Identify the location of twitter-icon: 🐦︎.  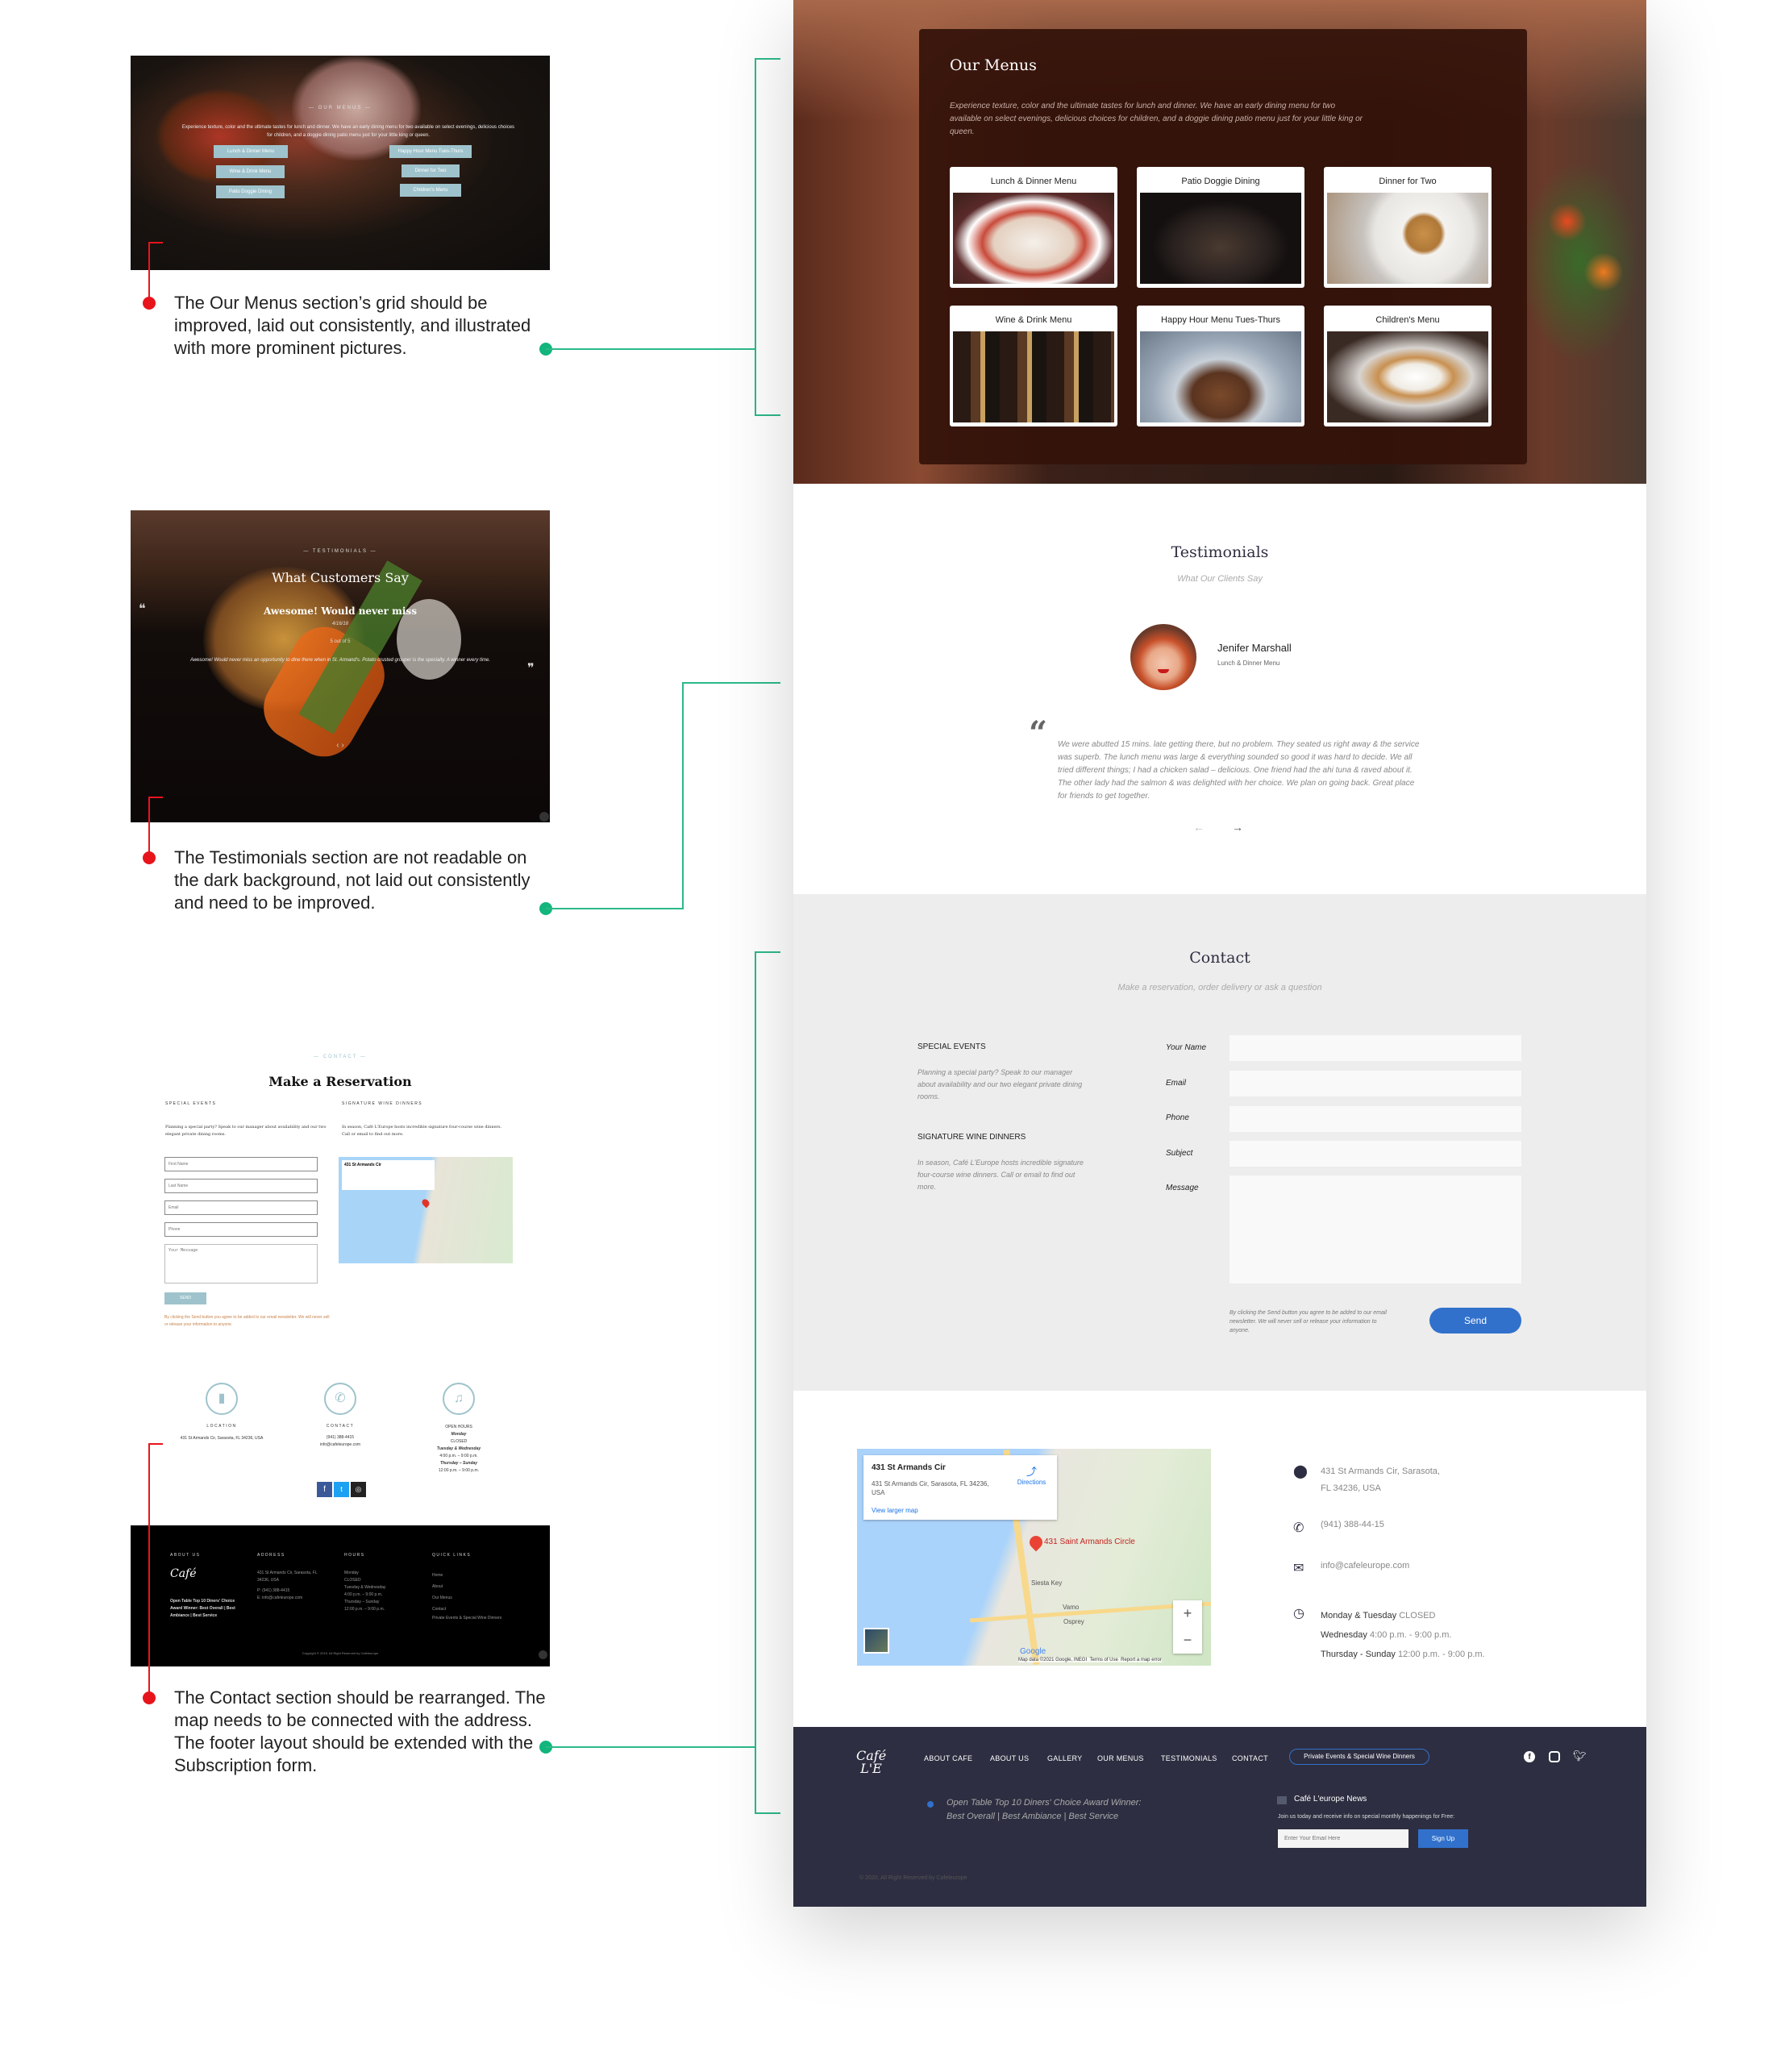
(1580, 1756).